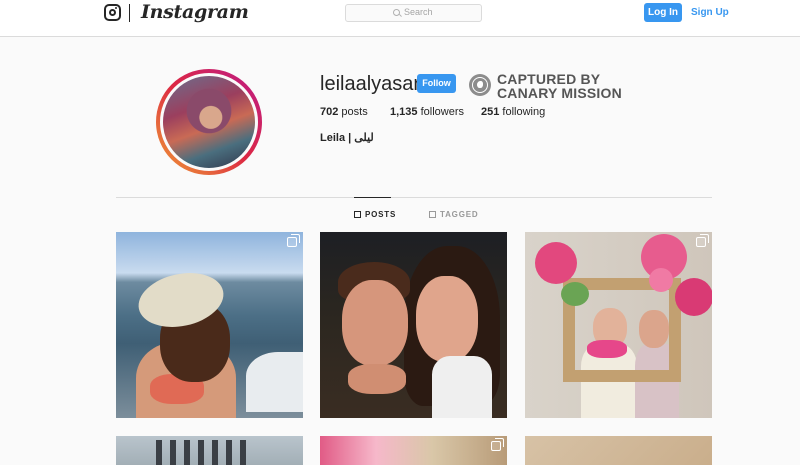 This screenshot has width=800, height=465. What do you see at coordinates (442, 112) in the screenshot?
I see `followers-count-label: followers` at bounding box center [442, 112].